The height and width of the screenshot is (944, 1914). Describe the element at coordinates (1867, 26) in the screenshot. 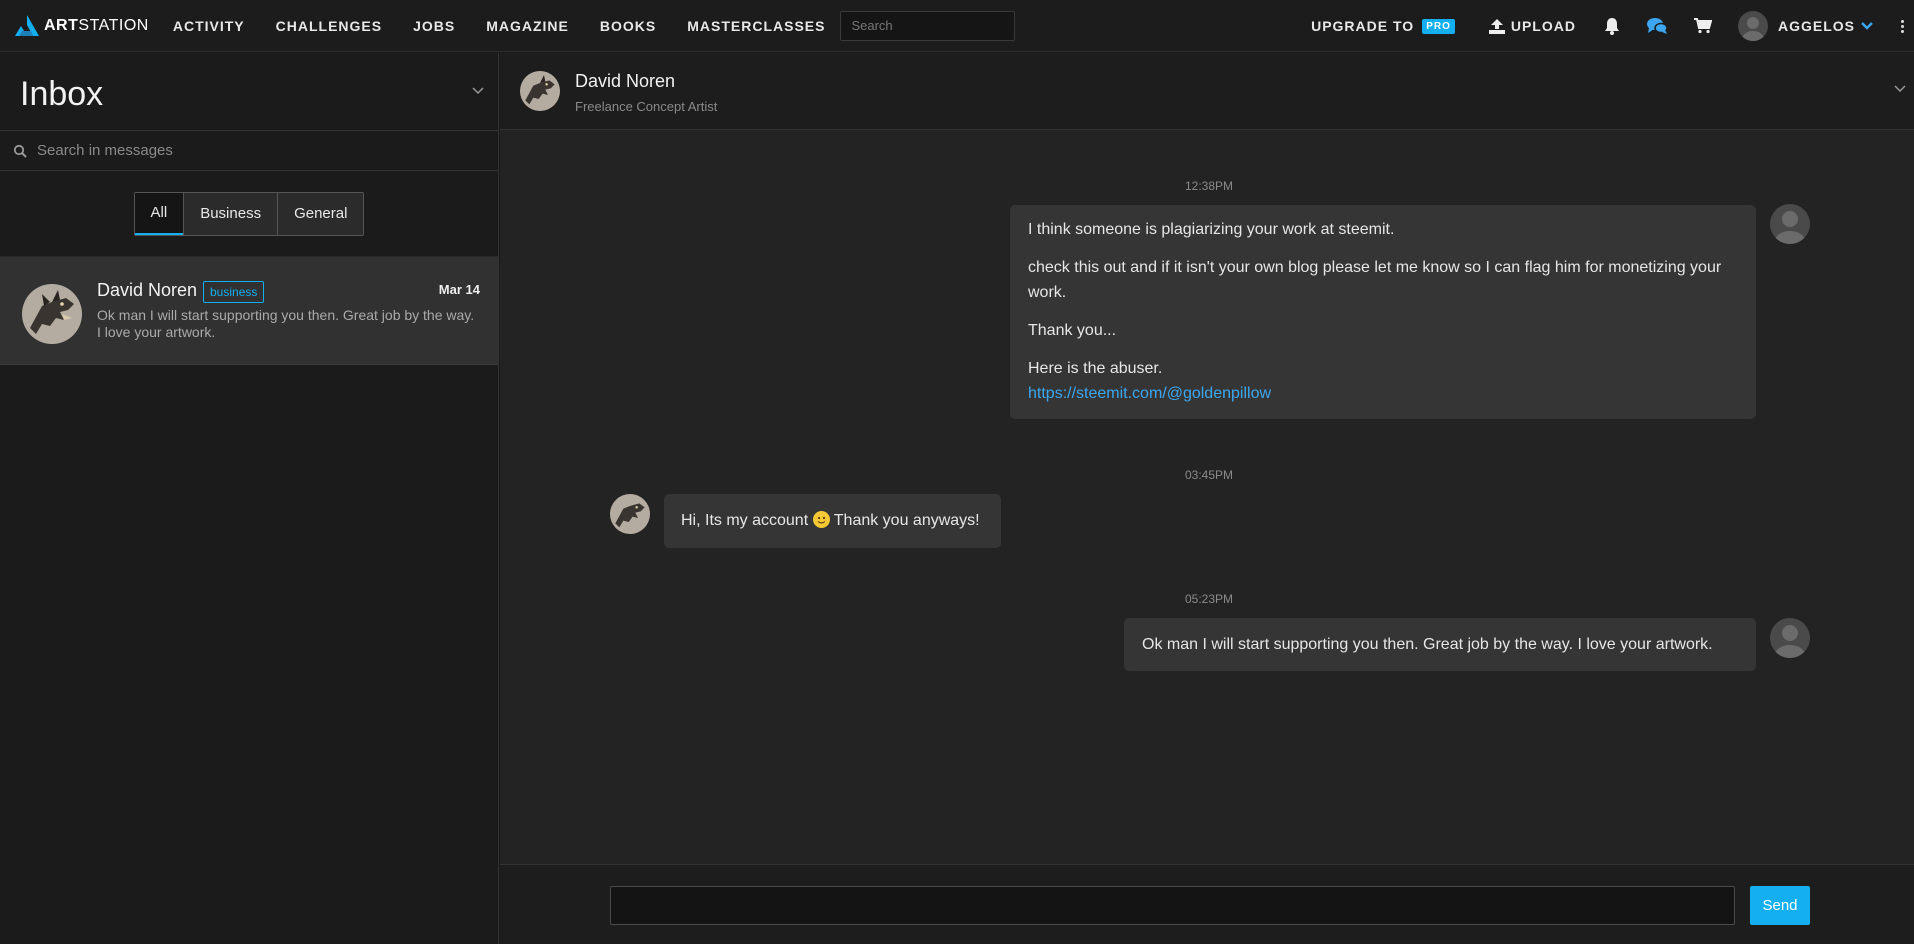

I see `chevron-down-icon` at that location.